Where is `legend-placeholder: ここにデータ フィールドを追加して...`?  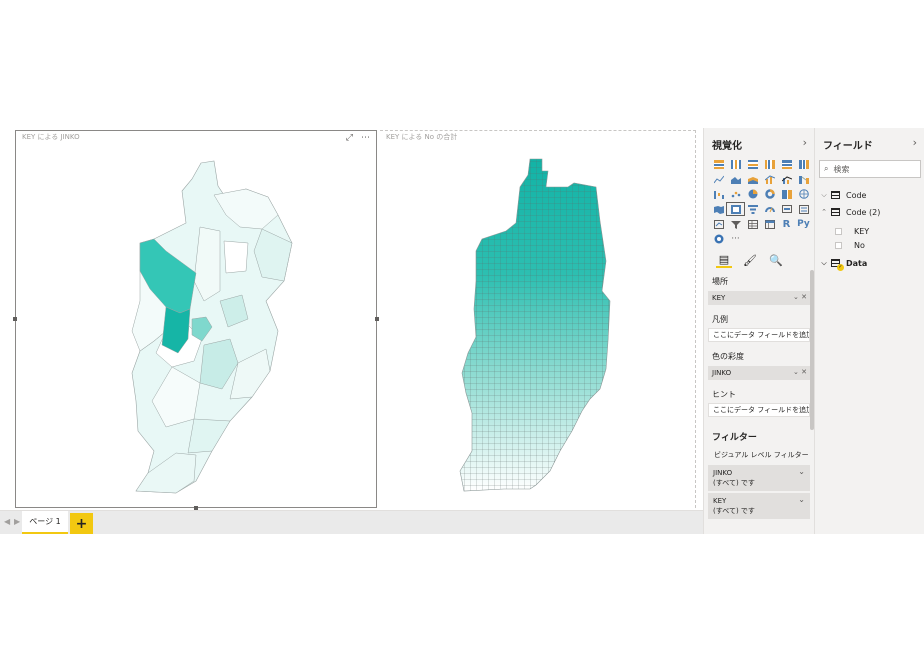 legend-placeholder: ここにデータ フィールドを追加して... is located at coordinates (761, 335).